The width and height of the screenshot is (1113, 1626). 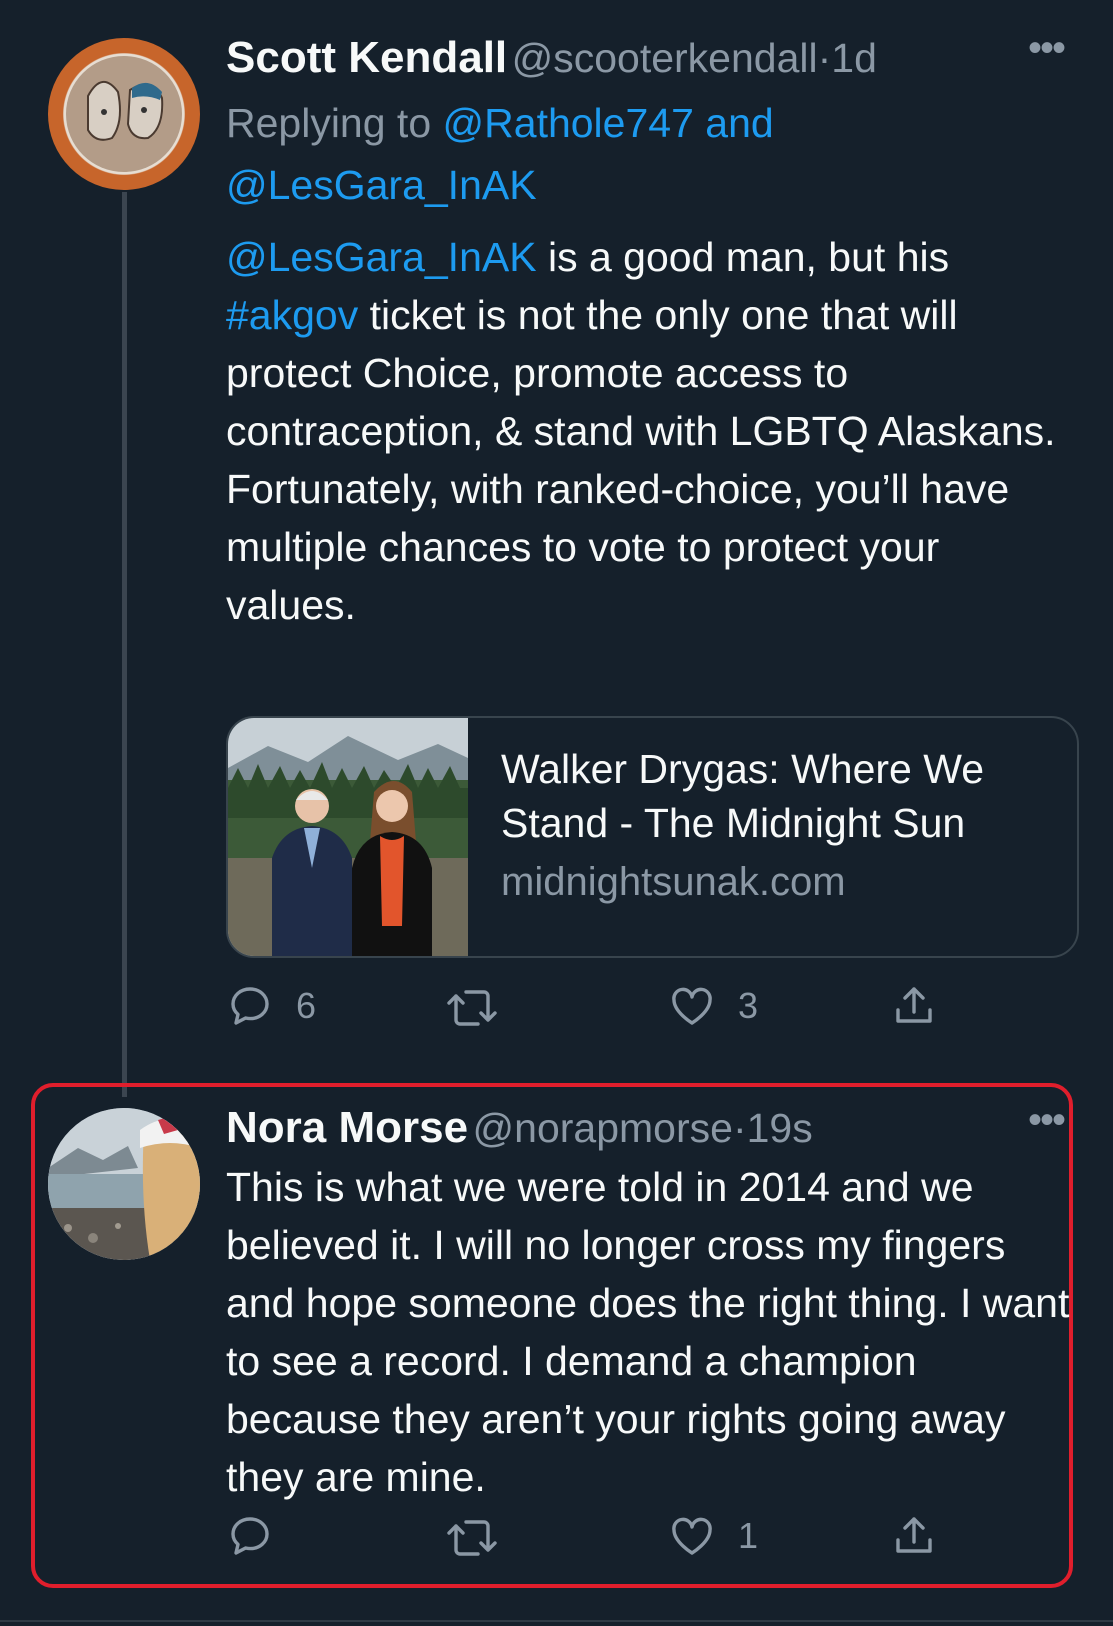 I want to click on tweet-text-part: is a good man, but his, so click(x=743, y=257).